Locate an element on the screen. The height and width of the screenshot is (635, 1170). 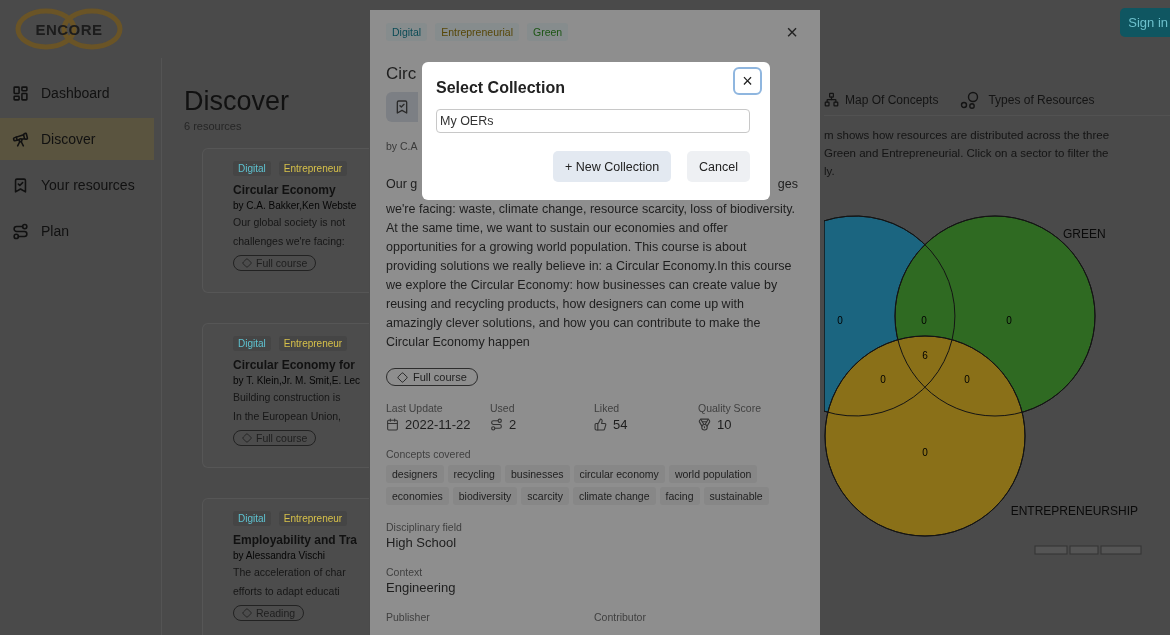
resource-title: Circ is located at coordinates (401, 74).